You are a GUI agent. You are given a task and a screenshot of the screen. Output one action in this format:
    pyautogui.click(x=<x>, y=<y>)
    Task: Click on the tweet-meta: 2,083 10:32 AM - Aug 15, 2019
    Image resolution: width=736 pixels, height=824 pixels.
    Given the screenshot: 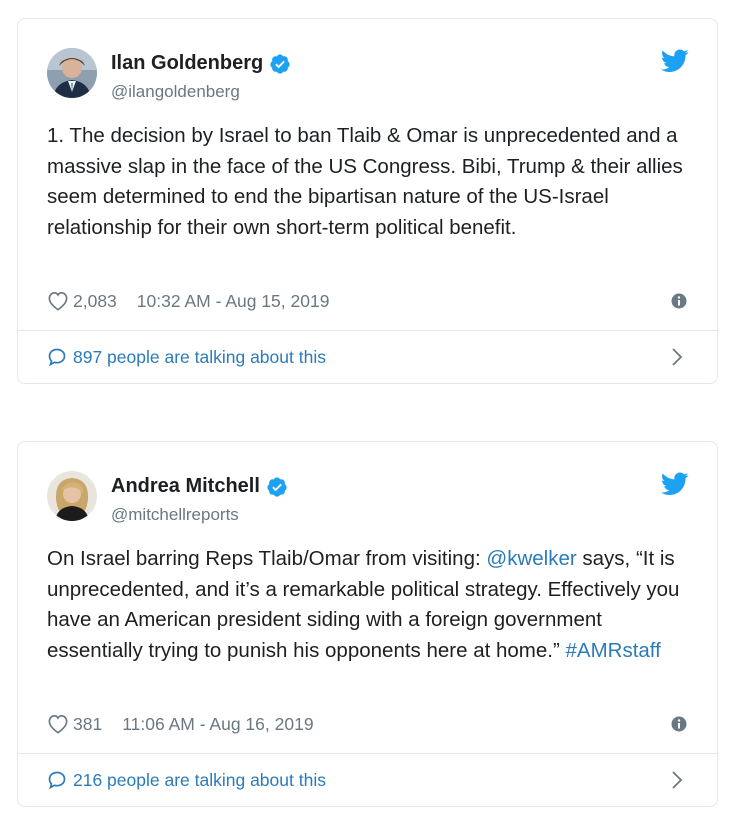 What is the action you would take?
    pyautogui.click(x=188, y=301)
    